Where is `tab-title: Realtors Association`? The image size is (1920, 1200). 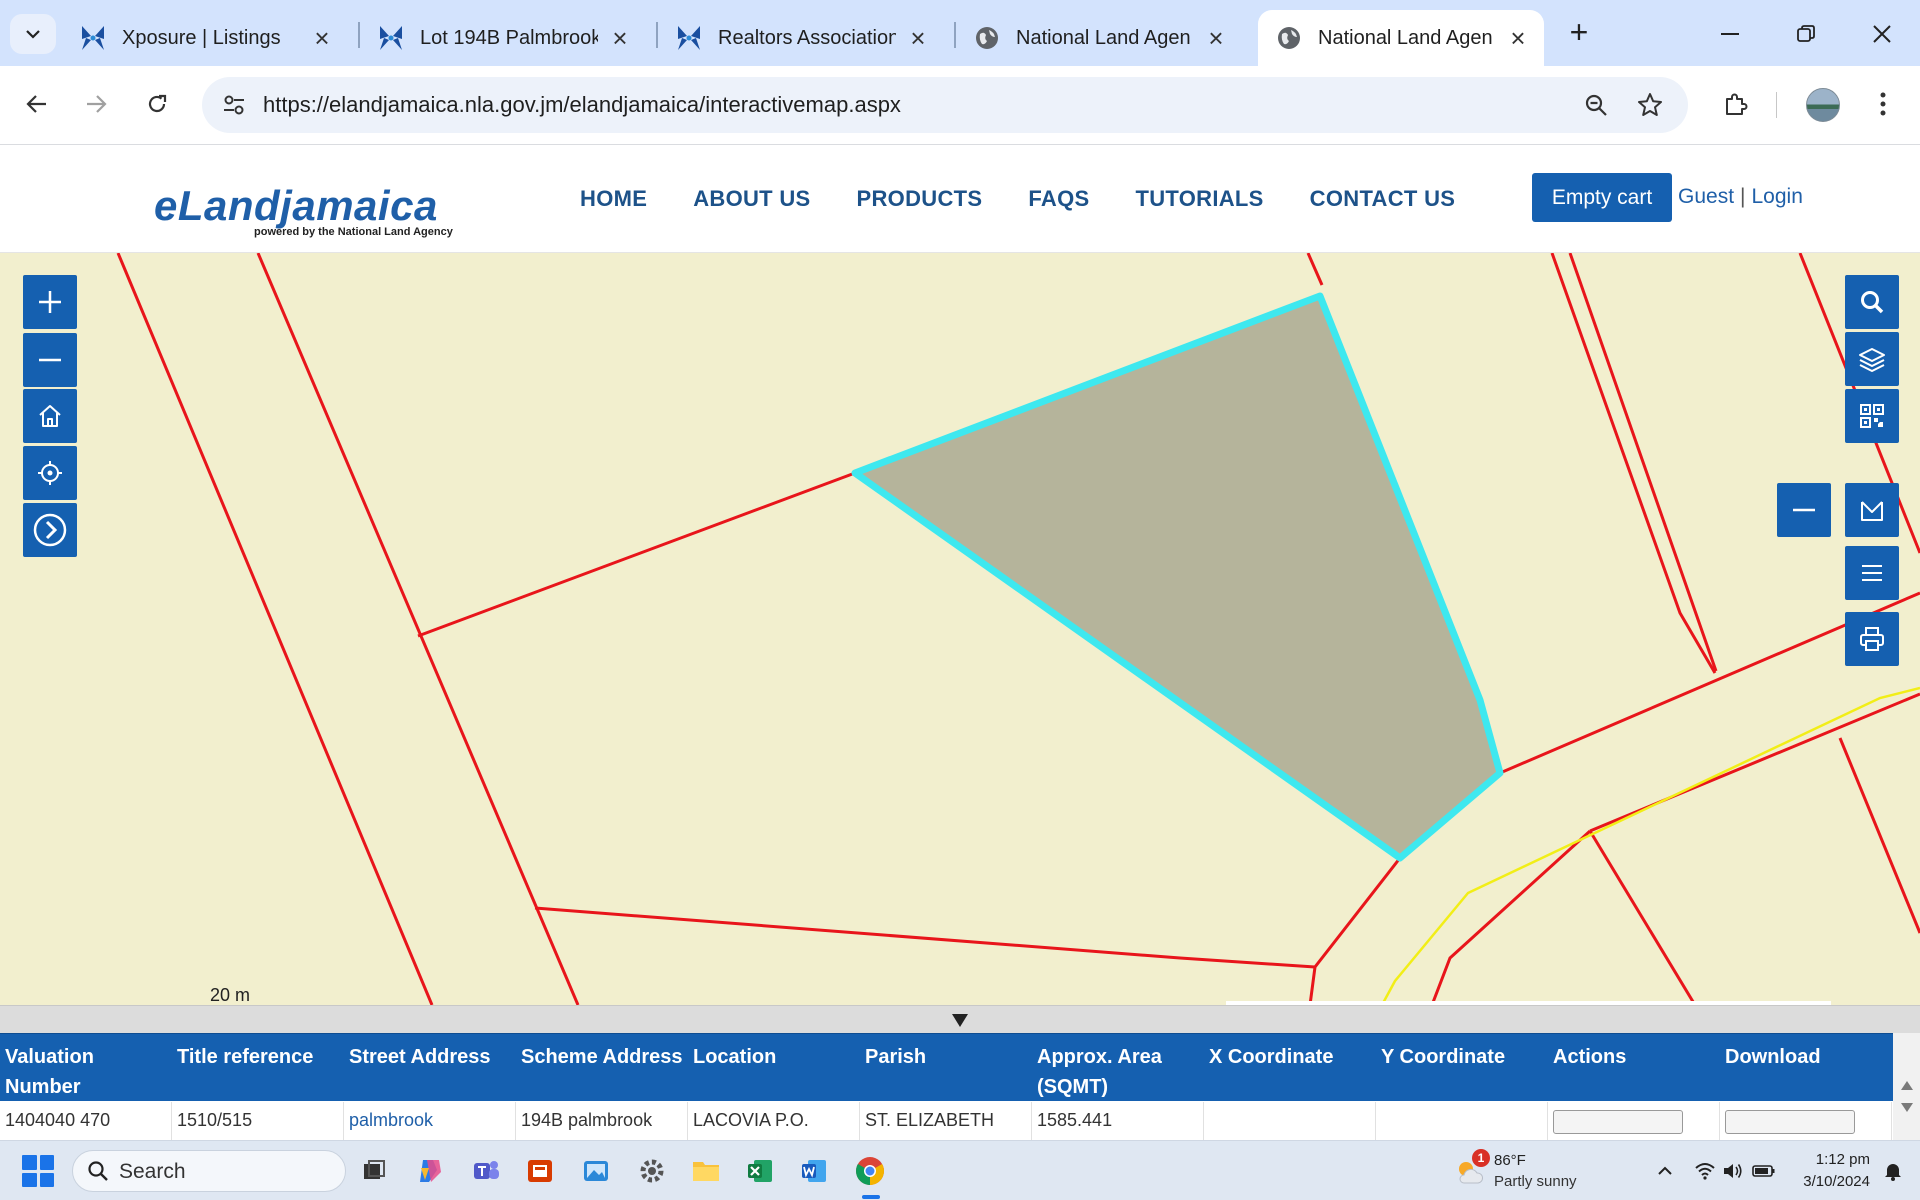 tab-title: Realtors Association is located at coordinates (807, 37).